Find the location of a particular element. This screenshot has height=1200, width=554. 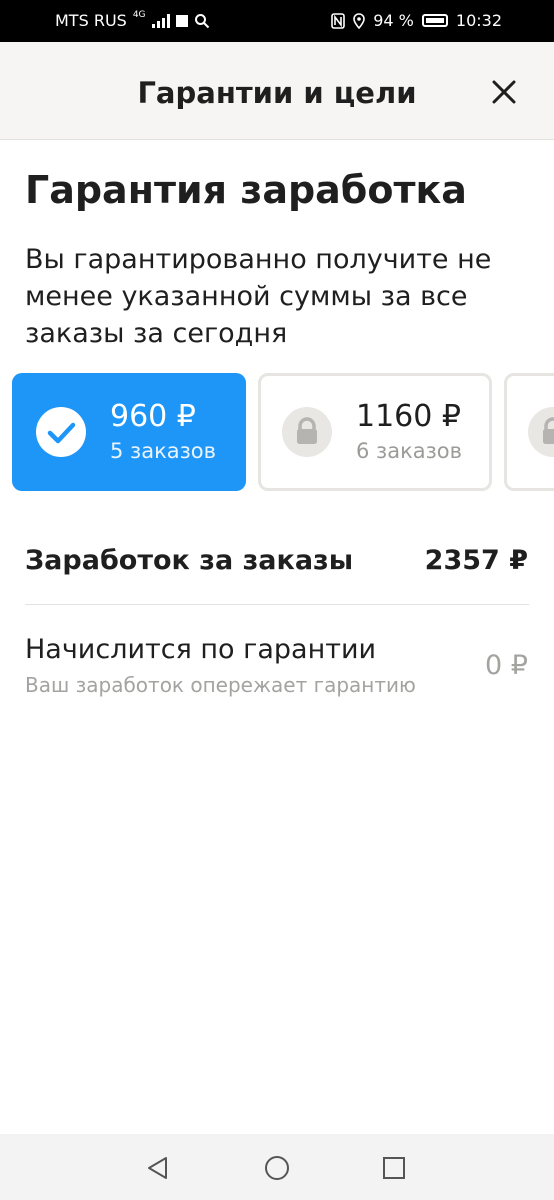

app-notification-icon is located at coordinates (181, 20).